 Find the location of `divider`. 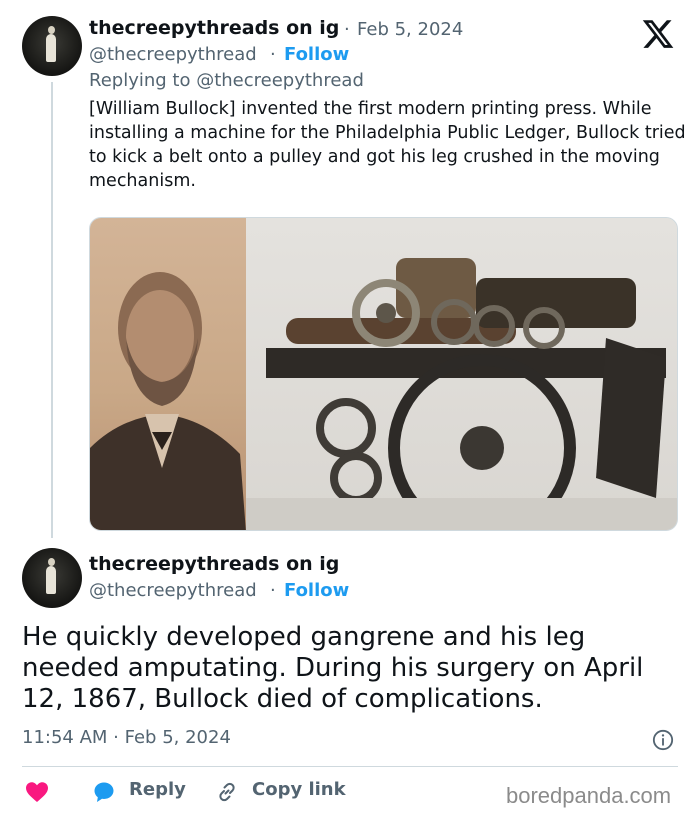

divider is located at coordinates (350, 766).